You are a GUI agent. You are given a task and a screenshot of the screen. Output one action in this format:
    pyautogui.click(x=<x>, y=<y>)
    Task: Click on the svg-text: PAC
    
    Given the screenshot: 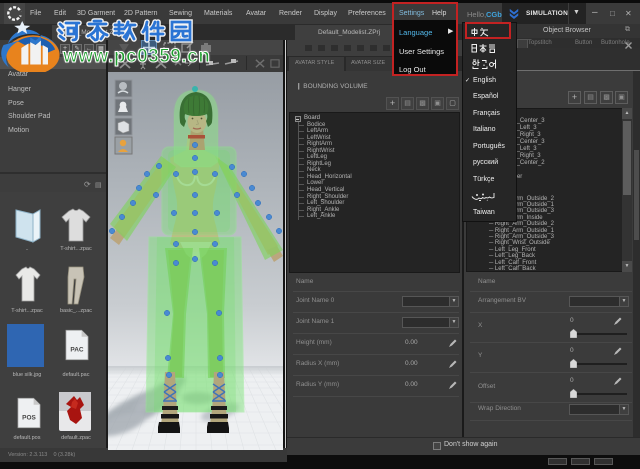 What is the action you would take?
    pyautogui.click(x=76, y=349)
    